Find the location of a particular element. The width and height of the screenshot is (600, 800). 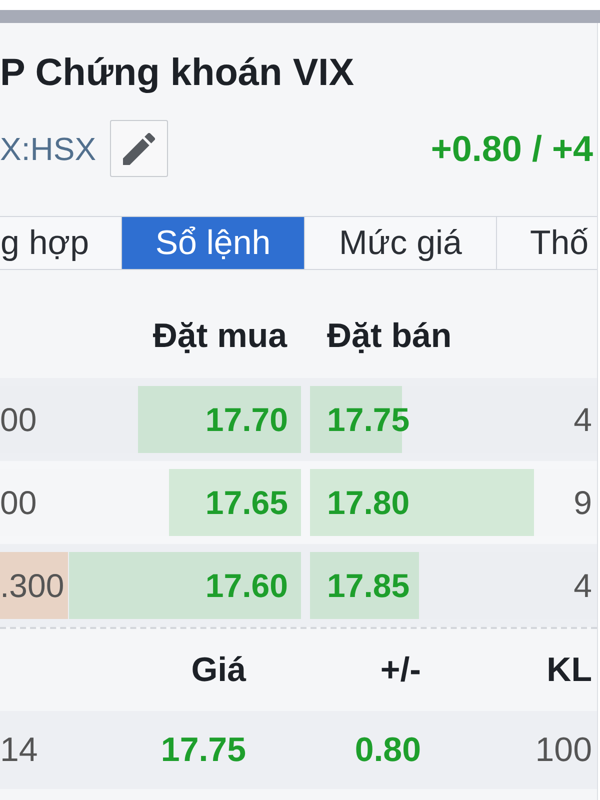

bid-price: 17.65 is located at coordinates (246, 503).